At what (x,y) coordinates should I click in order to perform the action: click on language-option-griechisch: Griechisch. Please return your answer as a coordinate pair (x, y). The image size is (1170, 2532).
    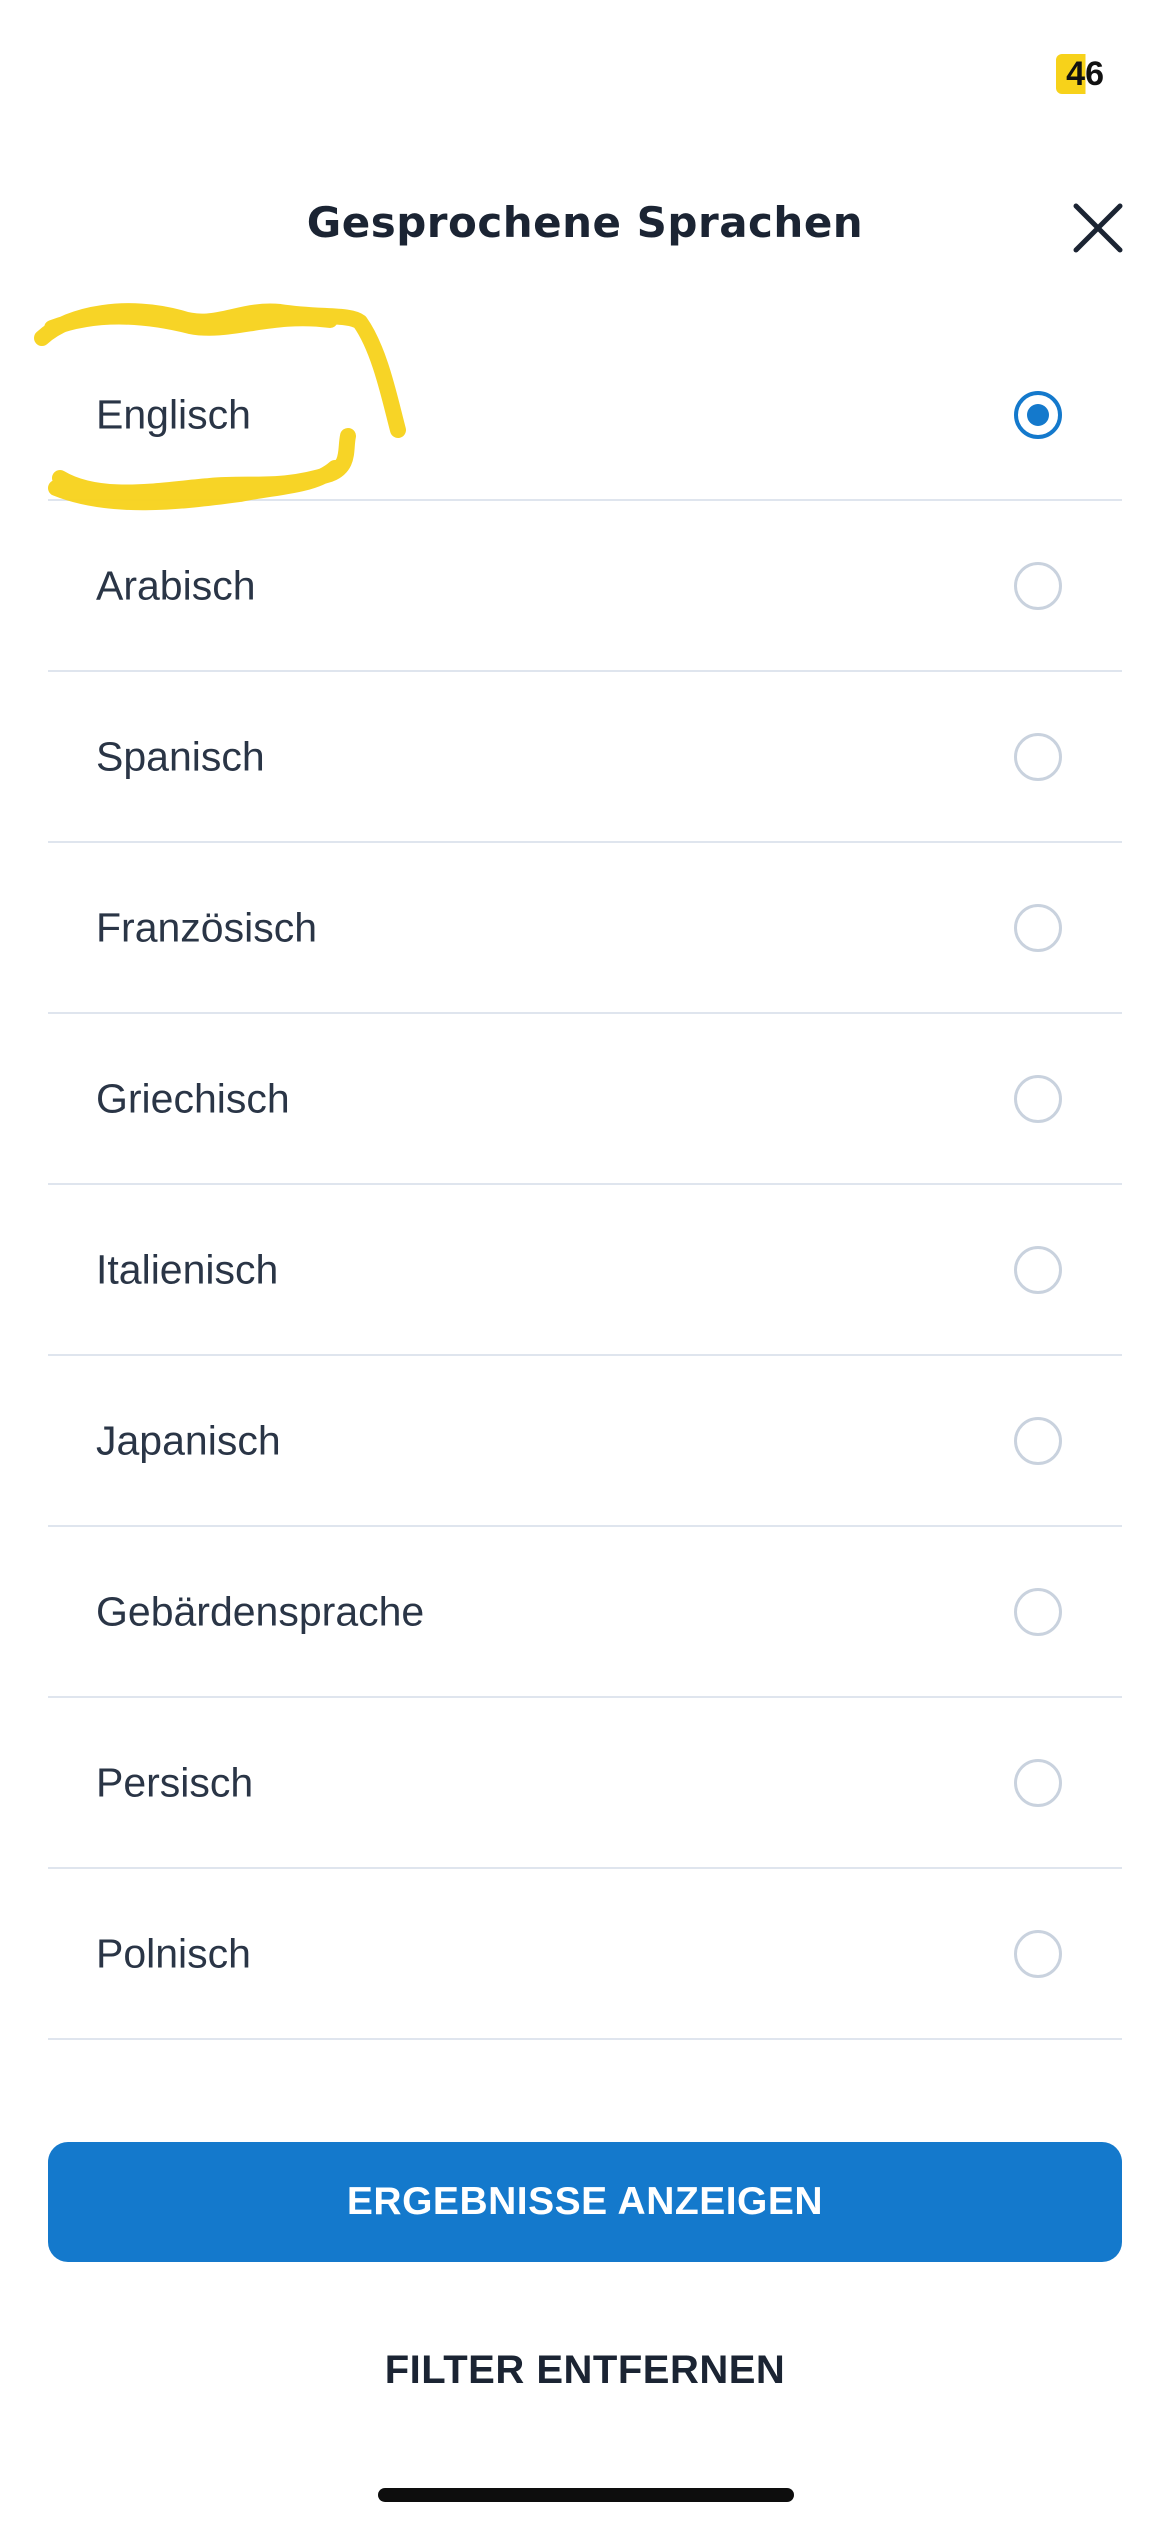
    Looking at the image, I should click on (585, 1099).